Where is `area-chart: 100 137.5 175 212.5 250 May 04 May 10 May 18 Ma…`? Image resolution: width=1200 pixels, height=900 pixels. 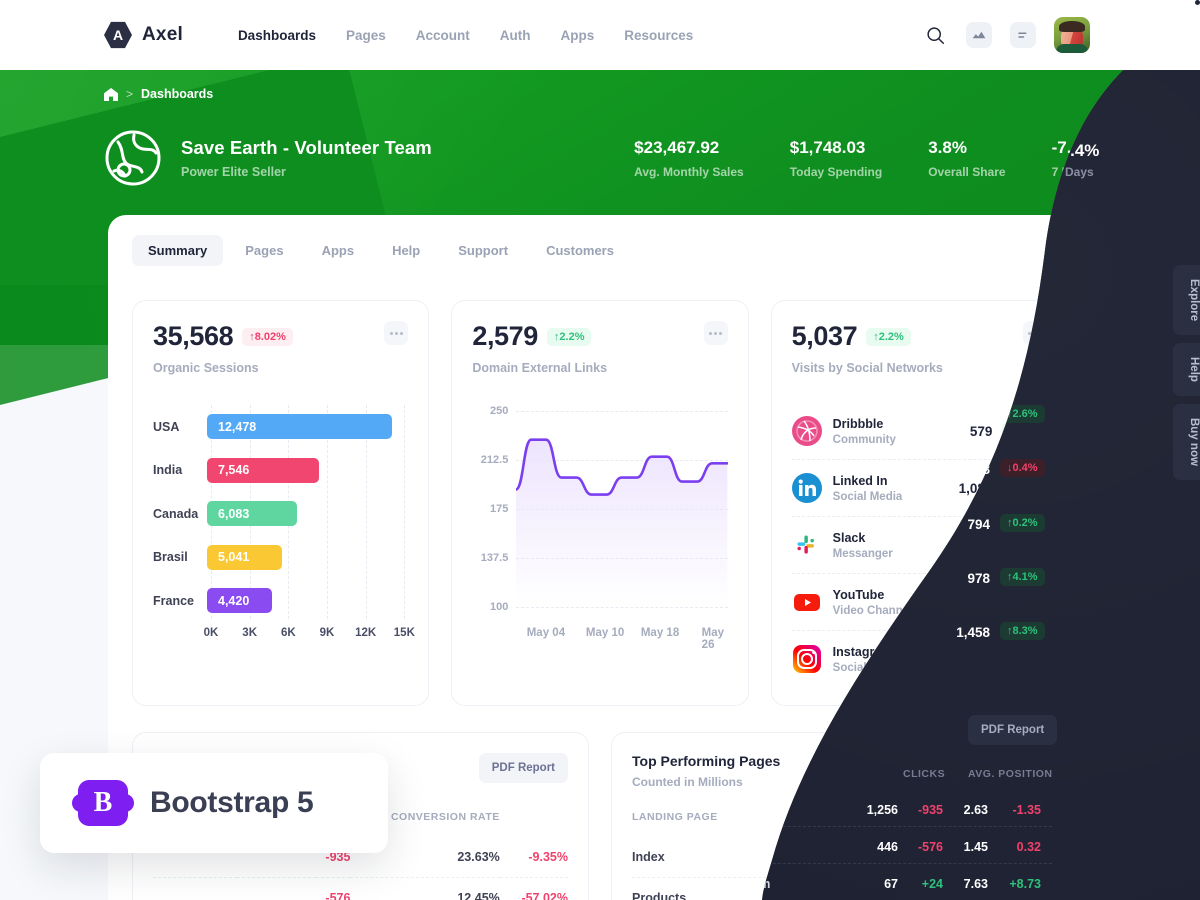
area-chart: 100 137.5 175 212.5 250 May 04 May 10 May 18 Ma… is located at coordinates (599, 530).